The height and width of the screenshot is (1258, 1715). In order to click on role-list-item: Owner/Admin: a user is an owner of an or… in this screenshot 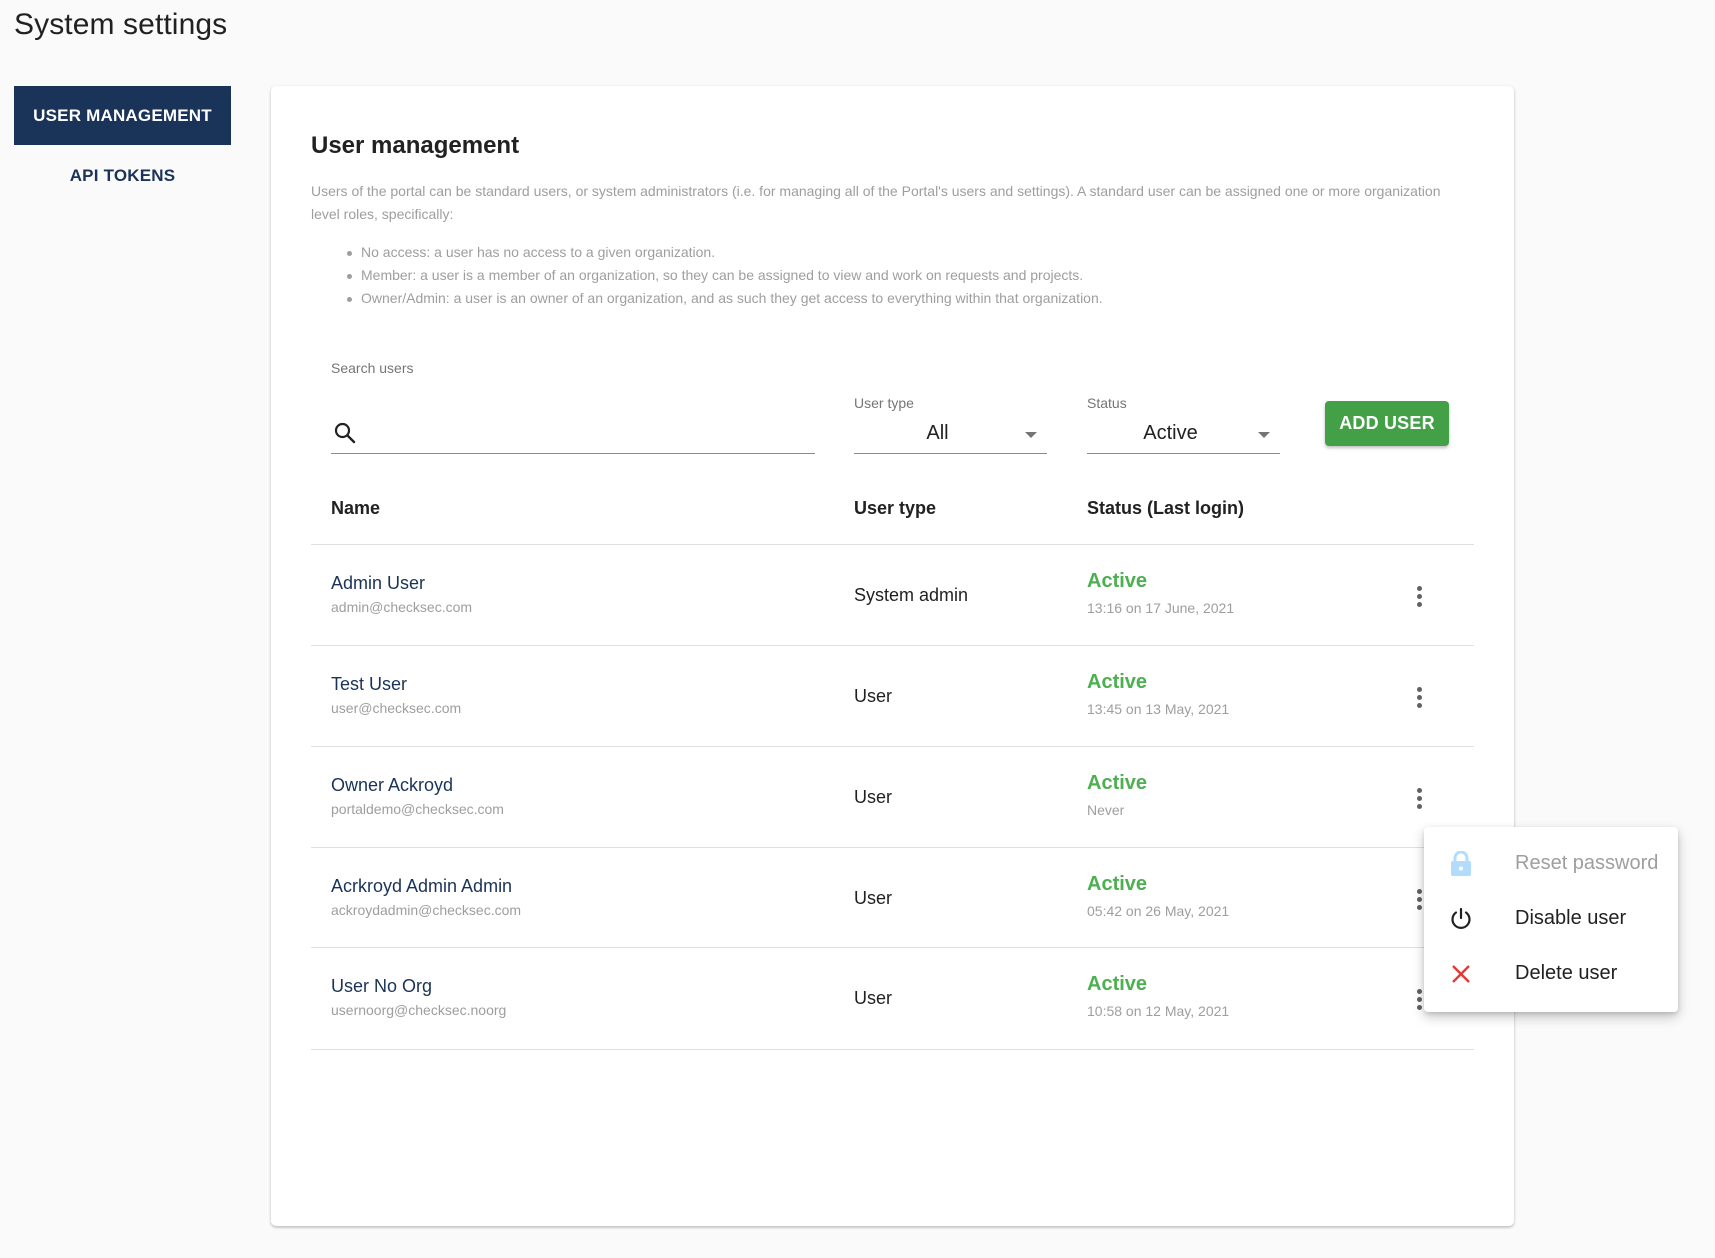, I will do `click(725, 298)`.